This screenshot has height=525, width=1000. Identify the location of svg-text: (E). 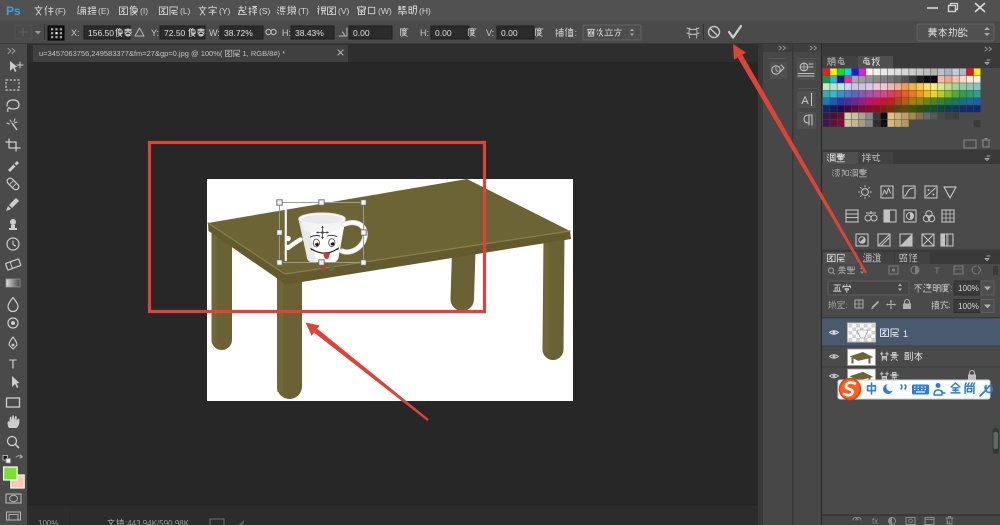
(104, 11).